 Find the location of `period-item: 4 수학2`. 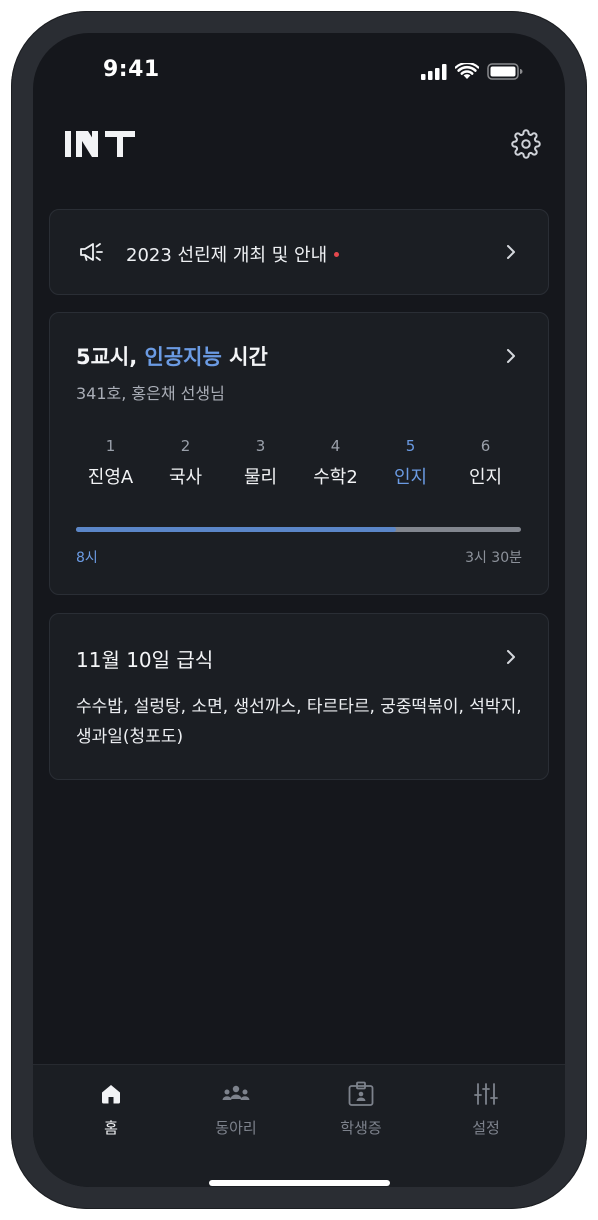

period-item: 4 수학2 is located at coordinates (335, 463).